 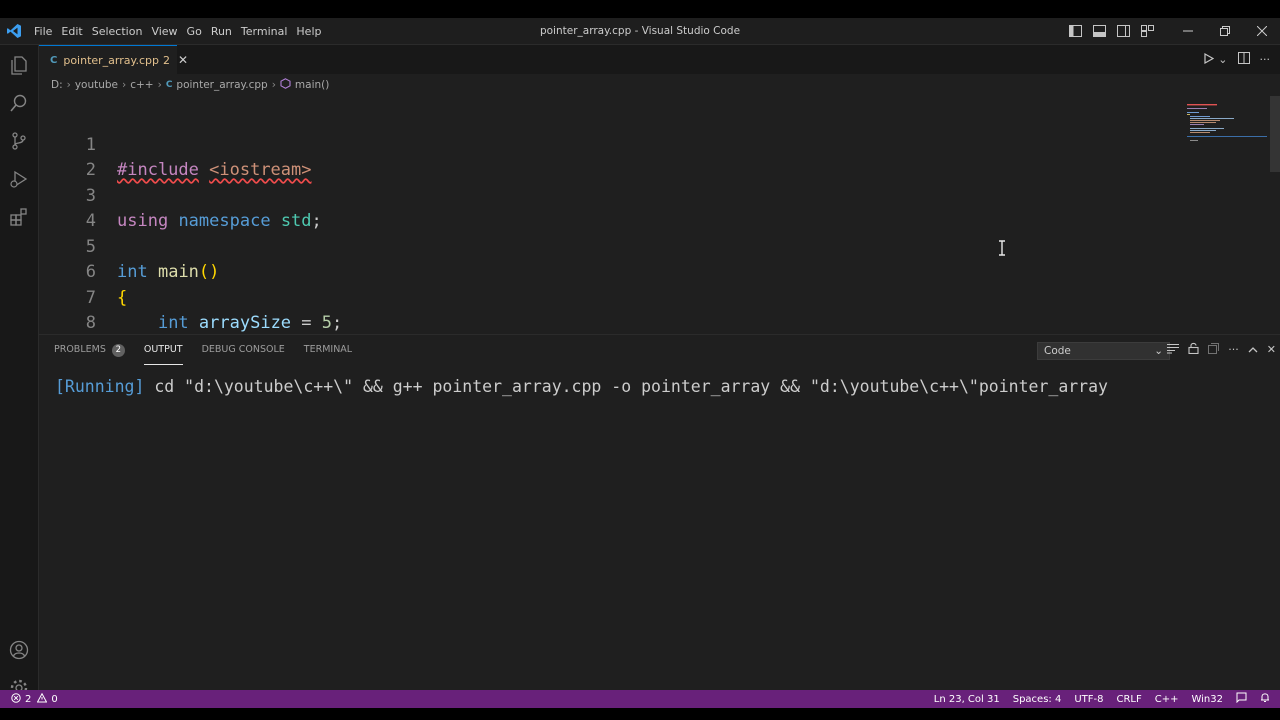 What do you see at coordinates (1002, 248) in the screenshot?
I see `text-cursor-icon` at bounding box center [1002, 248].